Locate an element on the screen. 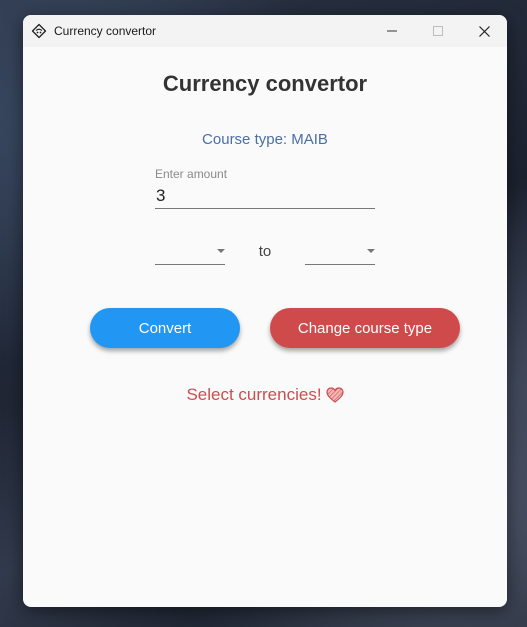 The height and width of the screenshot is (627, 527). heart-icon is located at coordinates (334, 395).